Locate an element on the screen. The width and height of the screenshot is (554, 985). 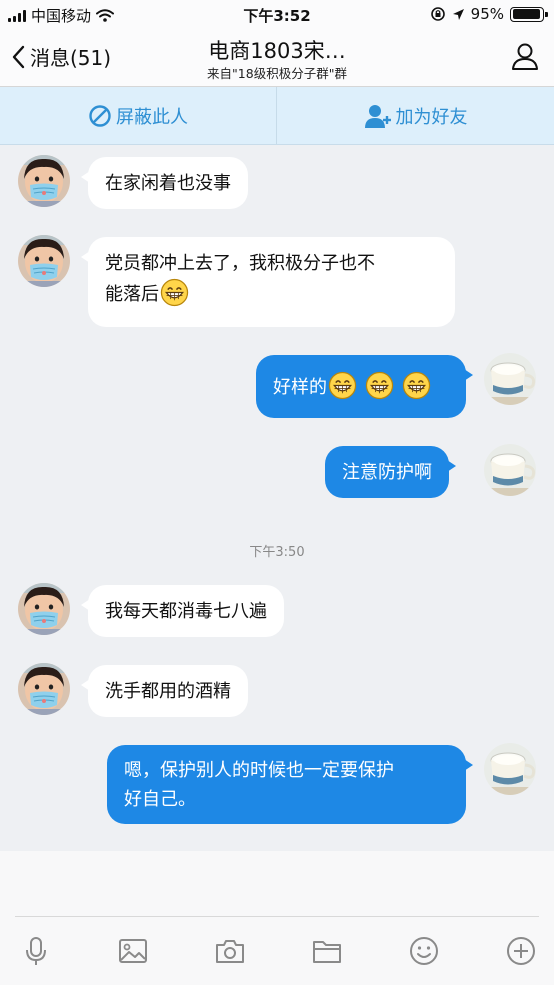
message-bubble: 在家闲着也没事 is located at coordinates (164, 183).